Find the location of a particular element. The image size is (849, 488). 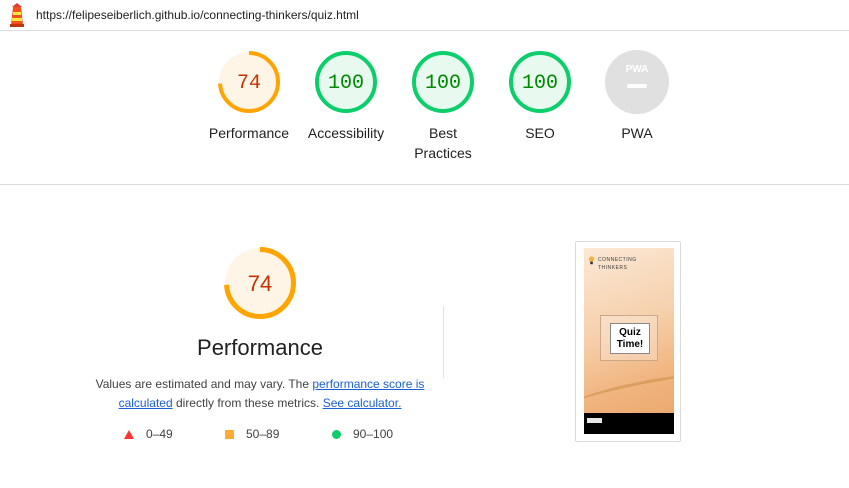

pwa-badge-icon: PWA is located at coordinates (637, 82).